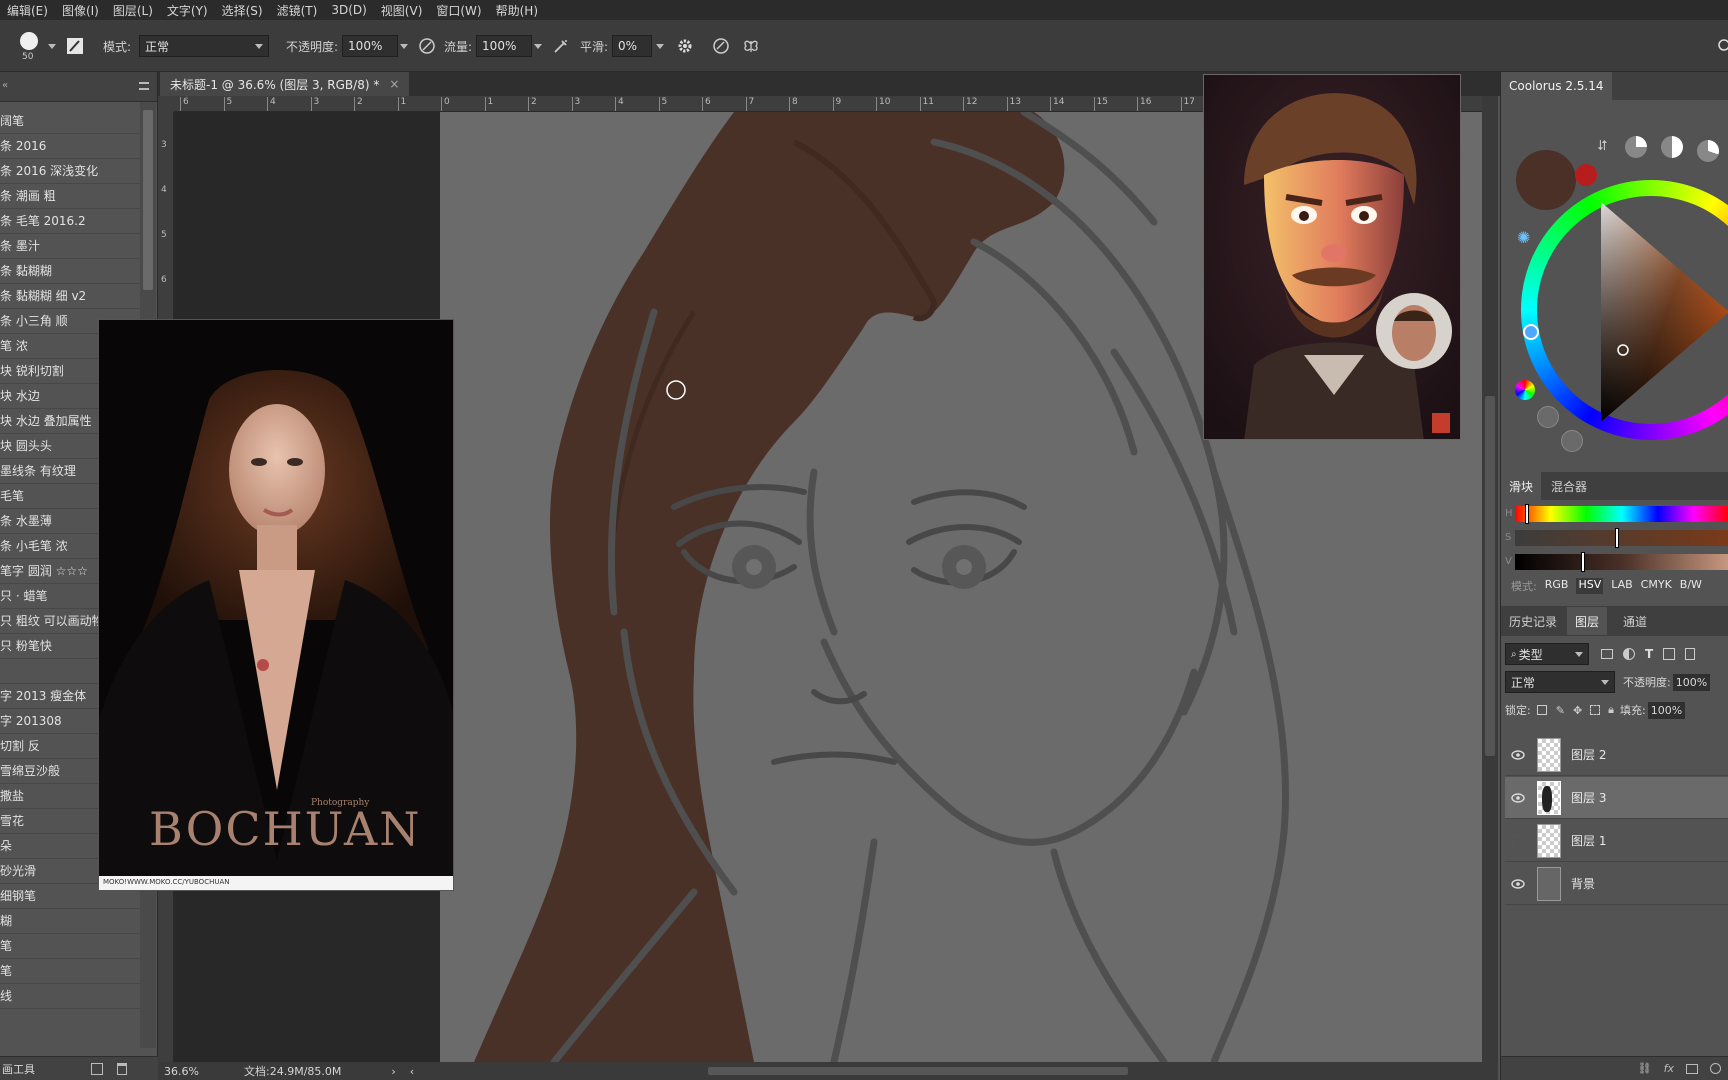  What do you see at coordinates (632, 46) in the screenshot?
I see `smoothing-input: 0%` at bounding box center [632, 46].